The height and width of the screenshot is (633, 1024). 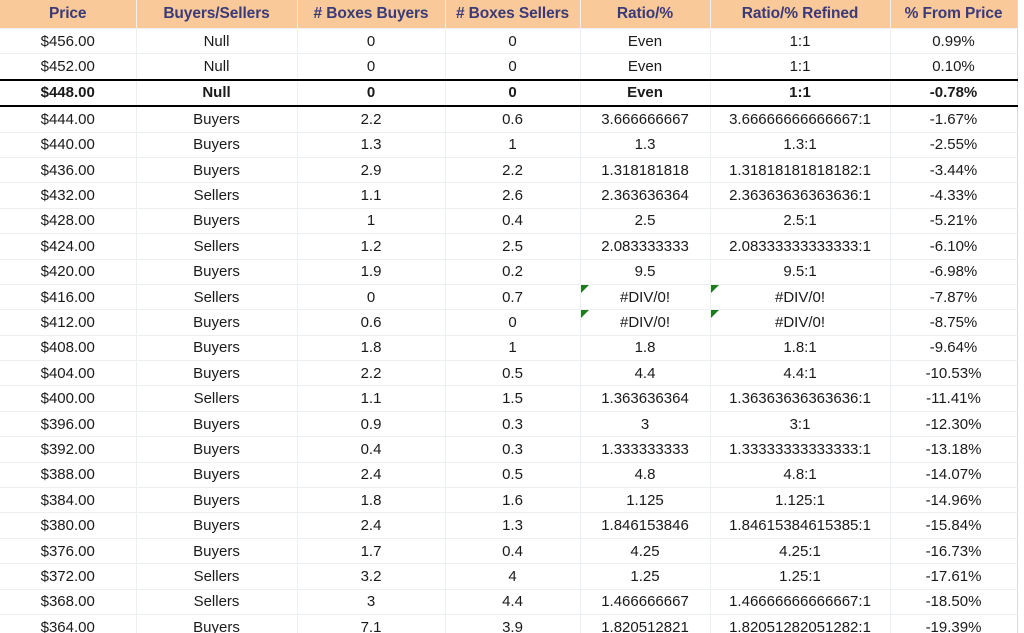 I want to click on table-row: $372.00 Sellers 3.2 4 1.25 1.25:1 -17.61%, so click(x=509, y=576).